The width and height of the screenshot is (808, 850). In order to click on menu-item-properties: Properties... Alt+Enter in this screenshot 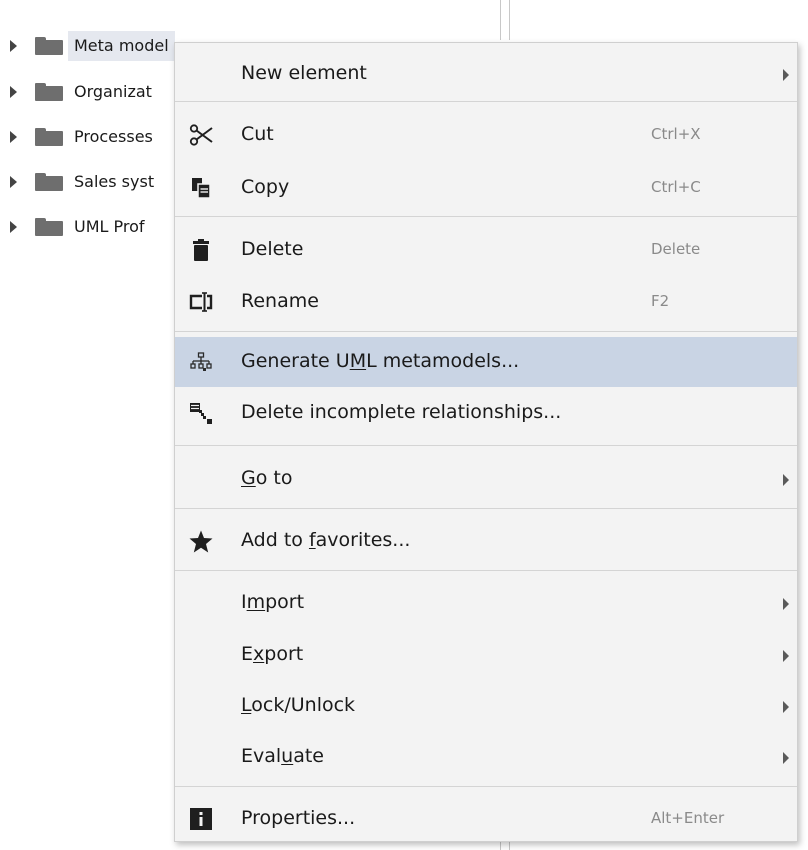, I will do `click(486, 819)`.